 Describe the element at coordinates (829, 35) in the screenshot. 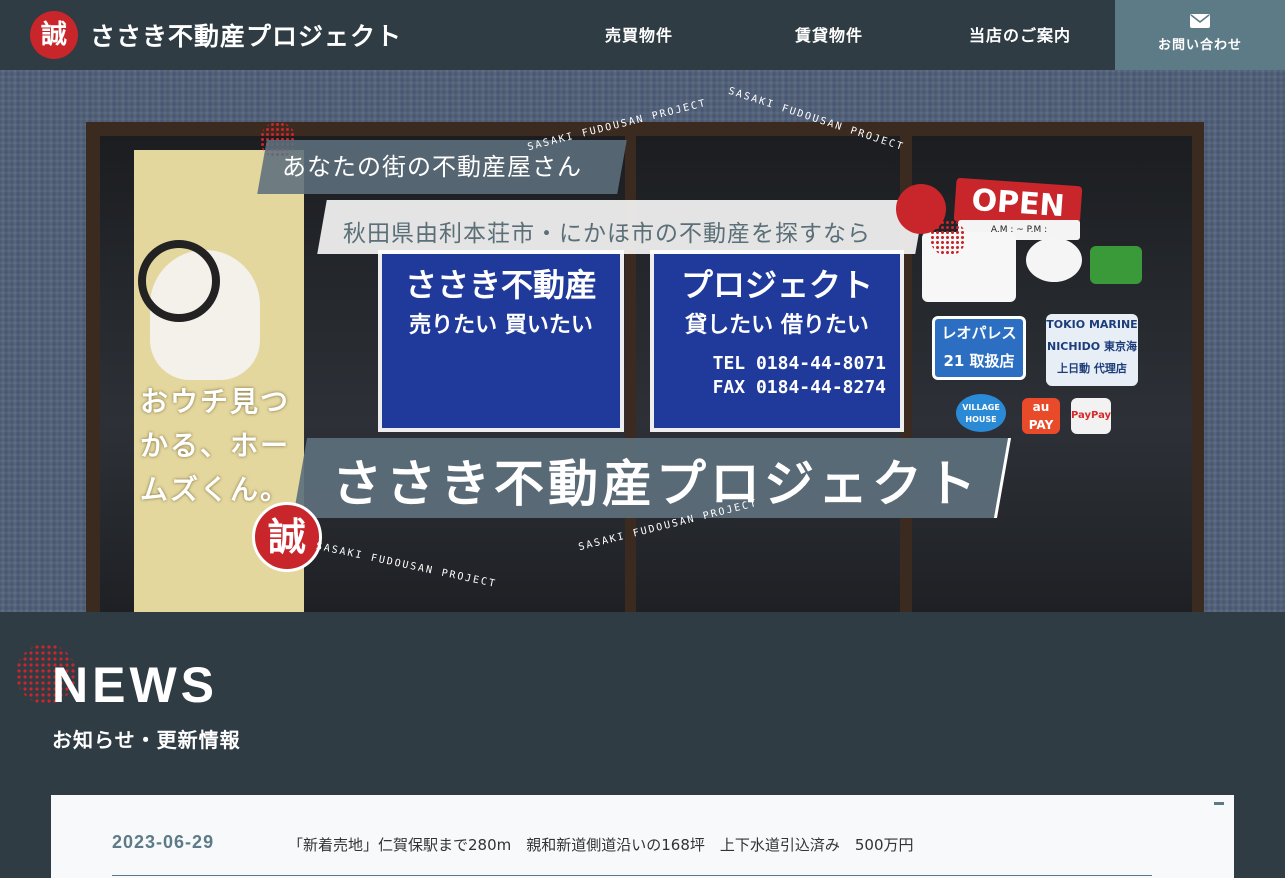

I see `nav-item-rental-properties: 賃貸物件` at that location.